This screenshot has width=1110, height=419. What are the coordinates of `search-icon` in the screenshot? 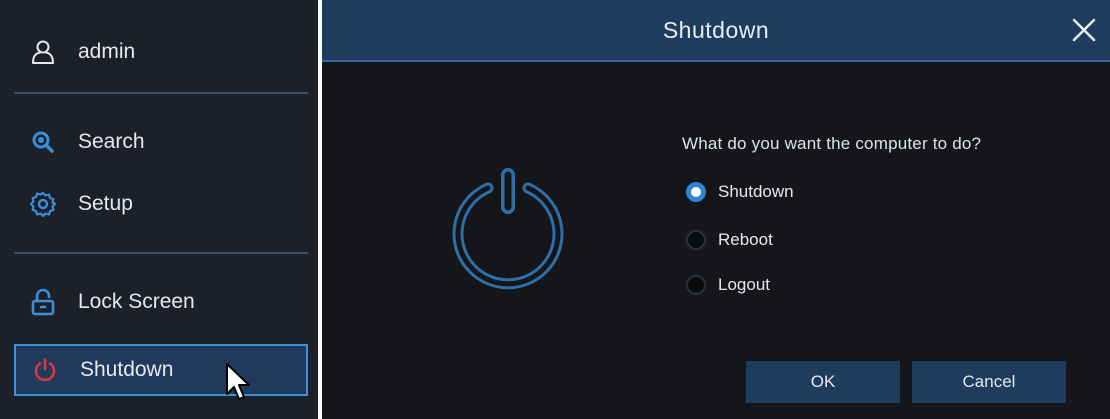 It's located at (43, 142).